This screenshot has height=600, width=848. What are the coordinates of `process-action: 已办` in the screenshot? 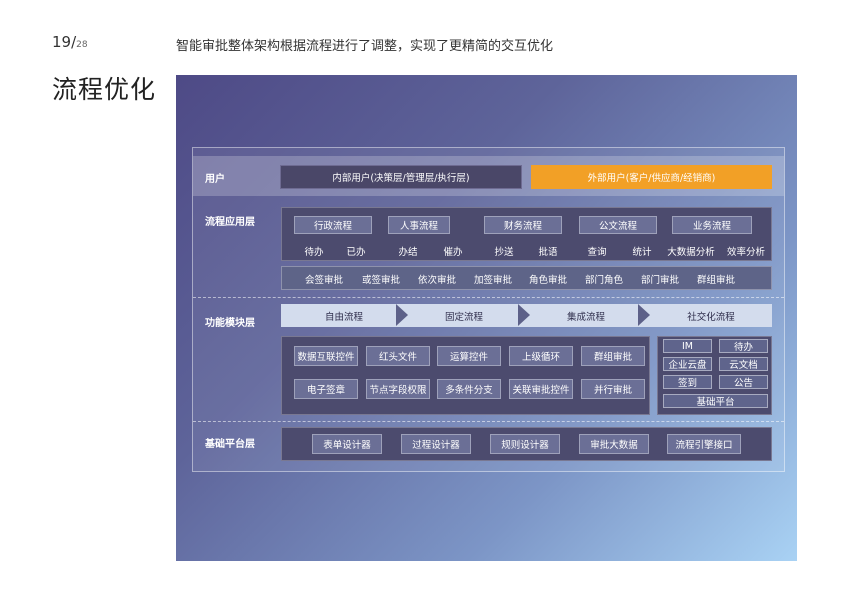 It's located at (356, 252).